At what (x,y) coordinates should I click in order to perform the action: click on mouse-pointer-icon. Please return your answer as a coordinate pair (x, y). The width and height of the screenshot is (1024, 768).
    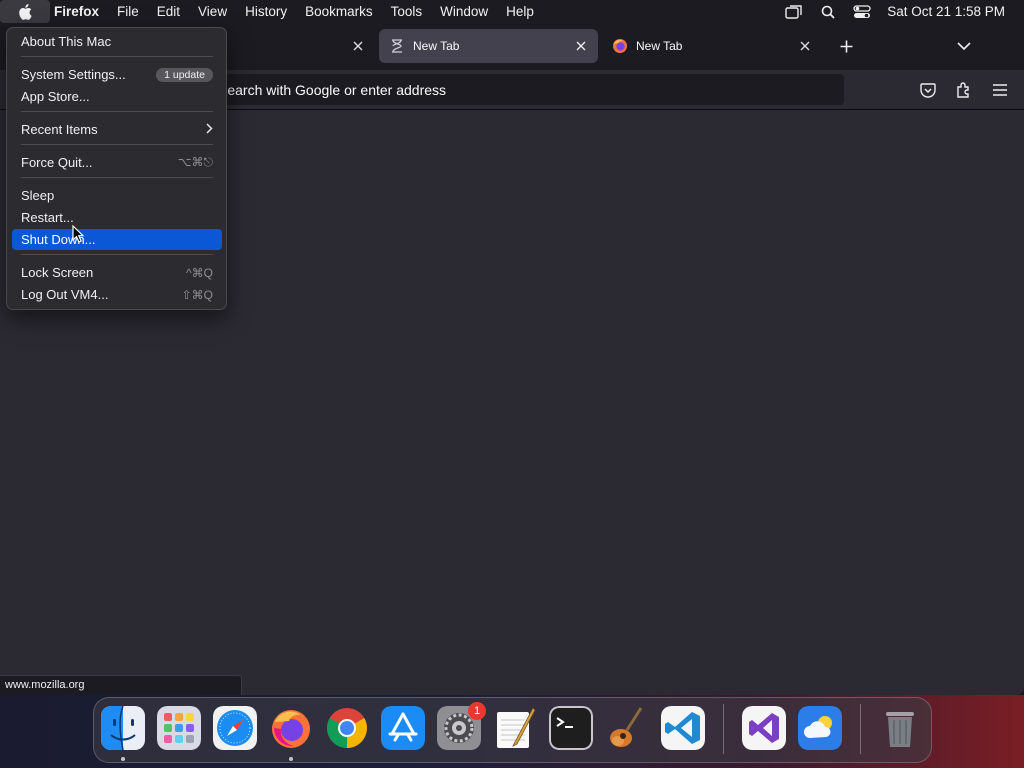
    Looking at the image, I should click on (78, 234).